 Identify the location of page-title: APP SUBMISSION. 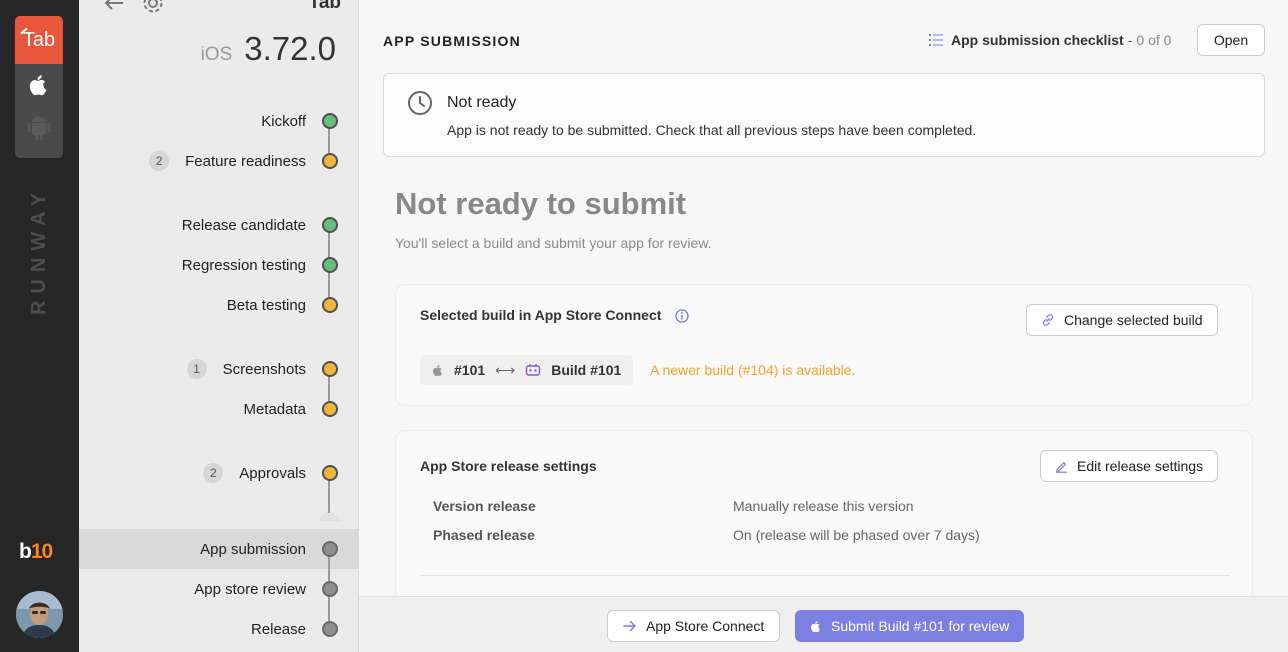
(452, 41).